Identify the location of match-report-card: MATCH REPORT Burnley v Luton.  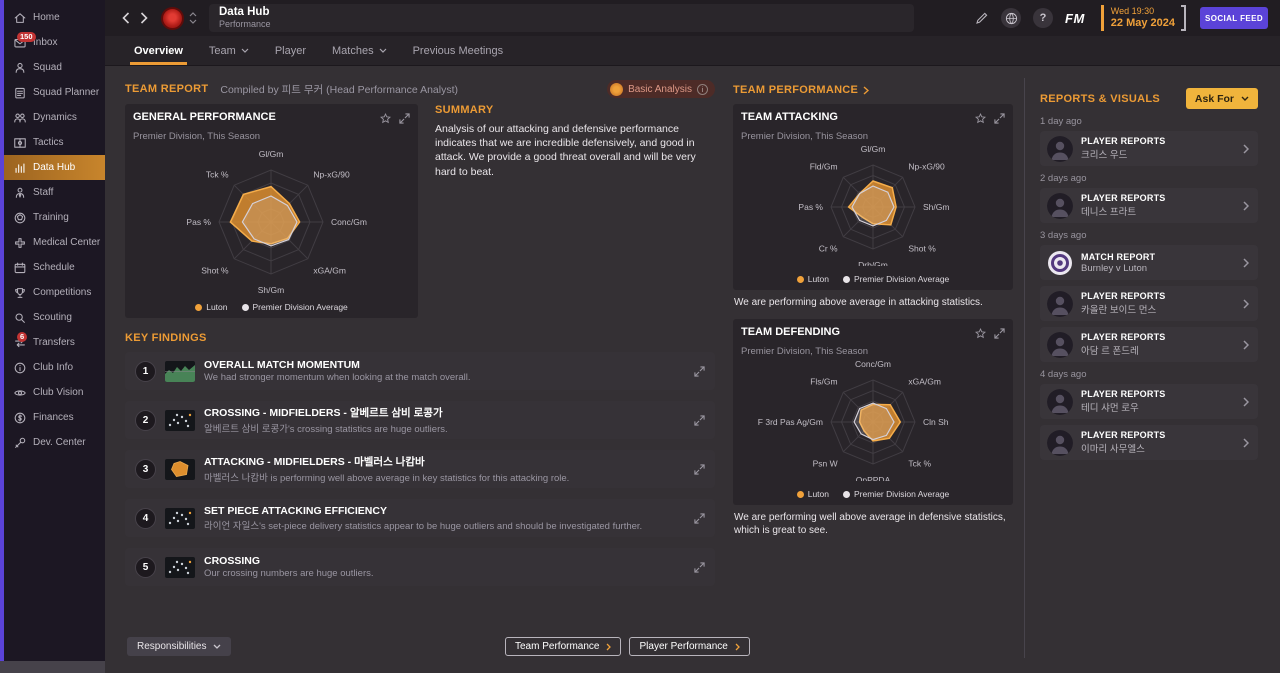
(1149, 262).